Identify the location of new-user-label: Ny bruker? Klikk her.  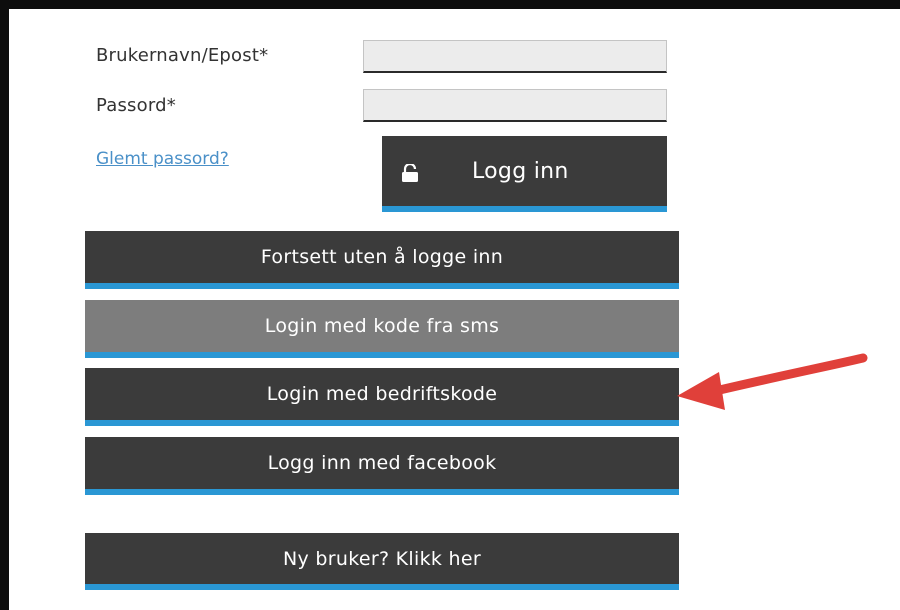
(382, 558).